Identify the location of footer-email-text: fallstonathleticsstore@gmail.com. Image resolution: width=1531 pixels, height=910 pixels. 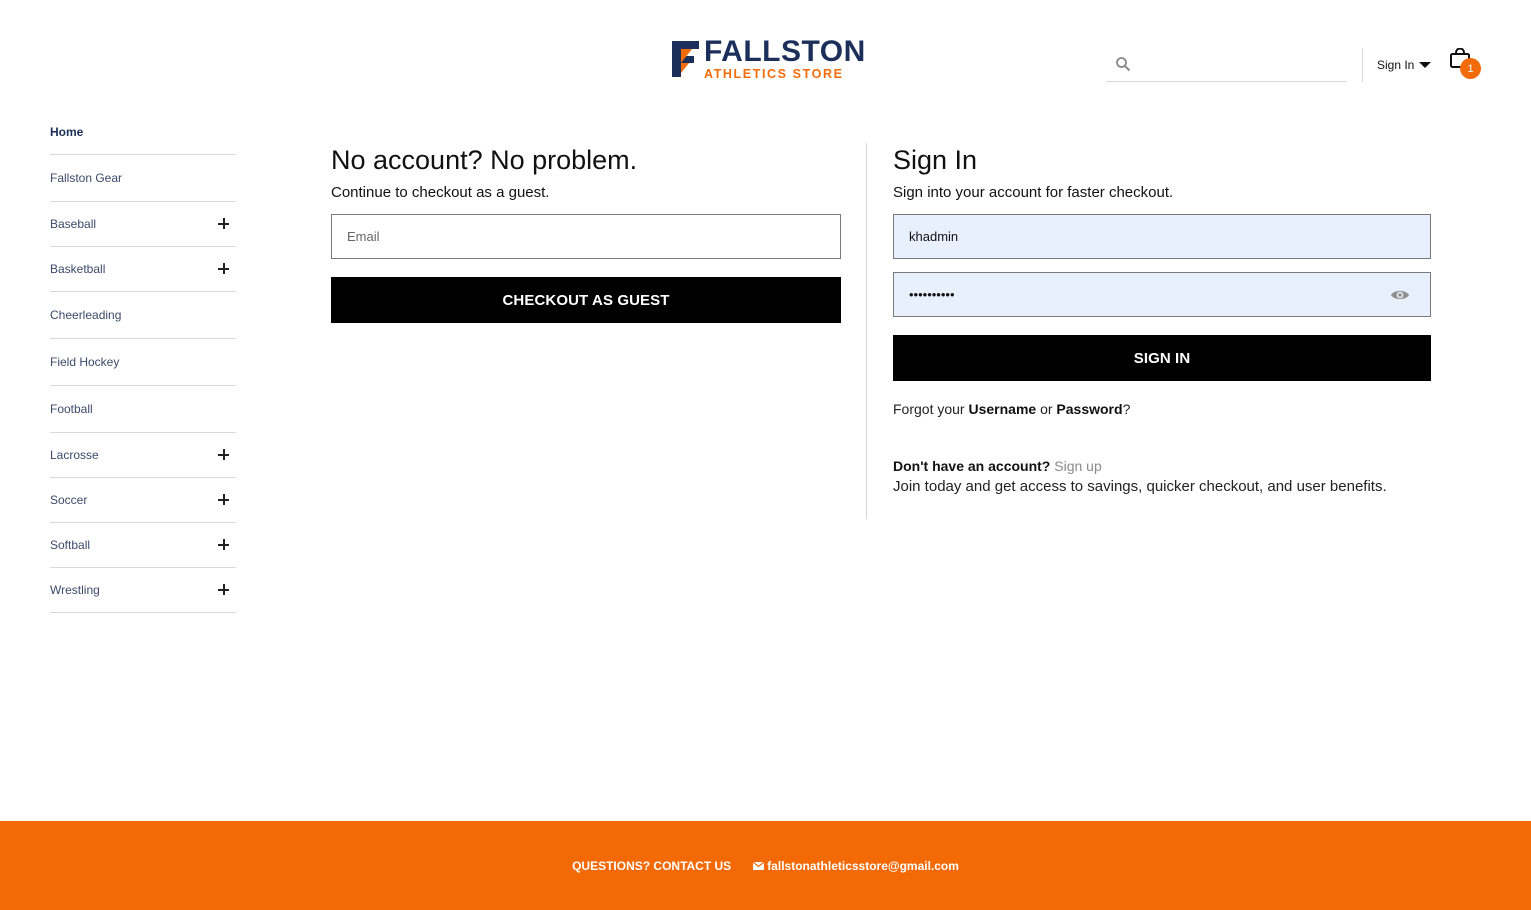
(863, 865).